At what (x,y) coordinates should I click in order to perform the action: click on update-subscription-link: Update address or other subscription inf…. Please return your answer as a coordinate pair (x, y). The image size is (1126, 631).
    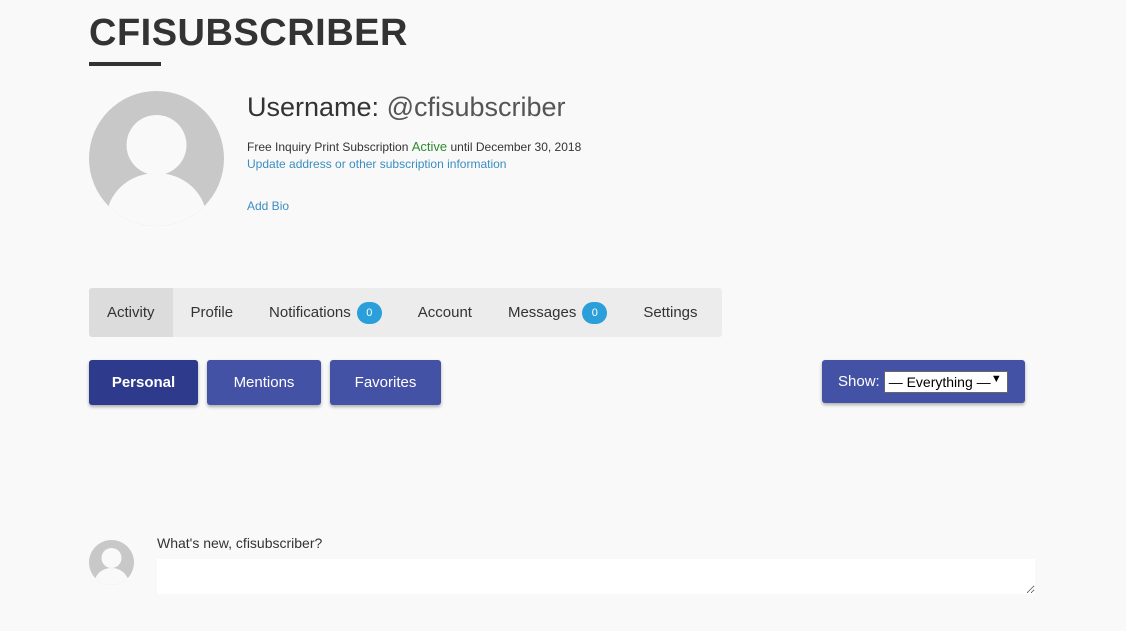
    Looking at the image, I should click on (376, 164).